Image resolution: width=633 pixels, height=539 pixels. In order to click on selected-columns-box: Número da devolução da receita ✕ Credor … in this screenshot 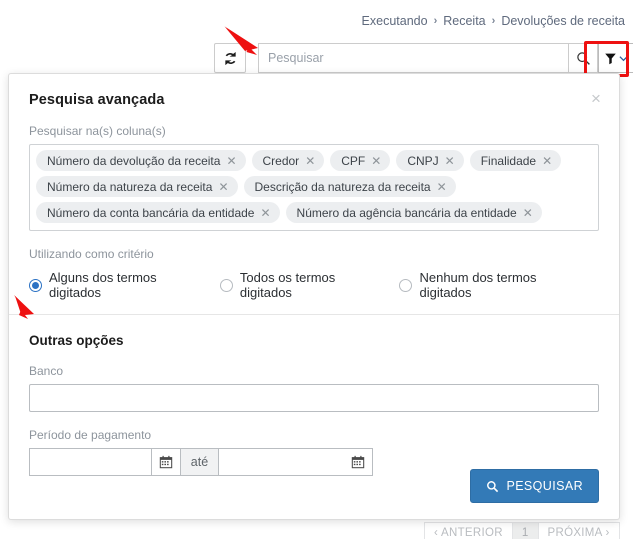, I will do `click(314, 187)`.